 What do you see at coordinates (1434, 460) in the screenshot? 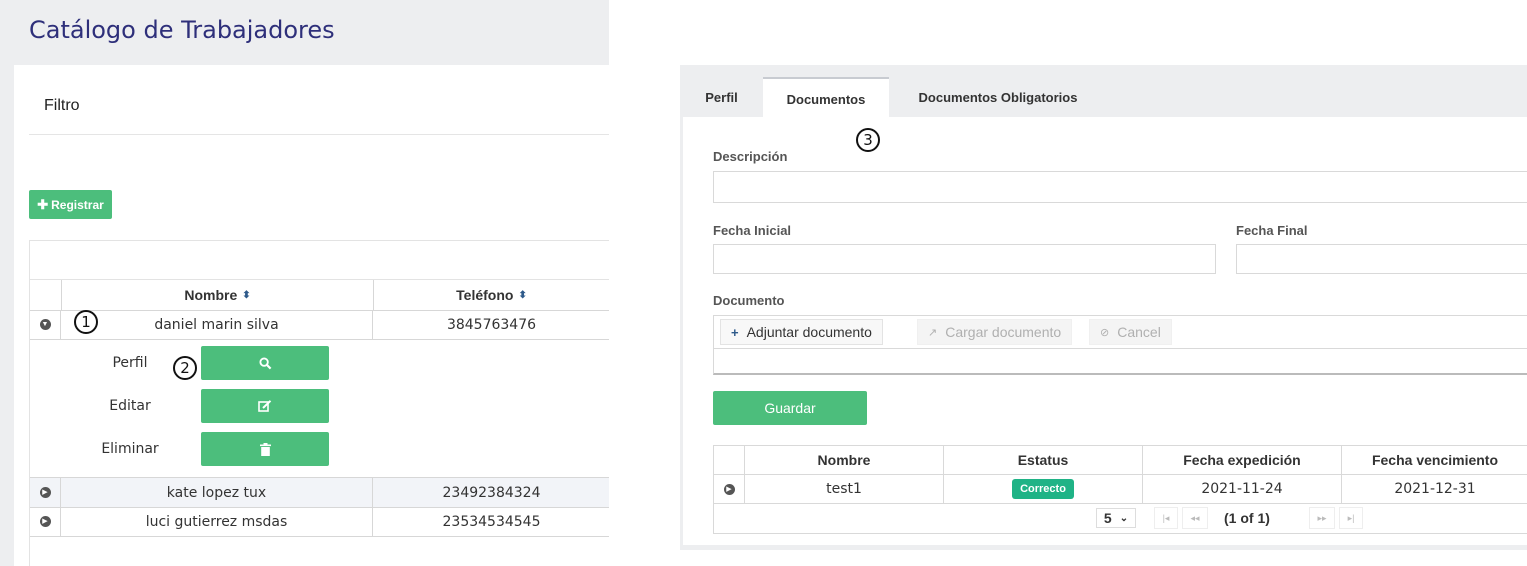
I see `column-header-fecha-vencimiento: Fecha vencimiento` at bounding box center [1434, 460].